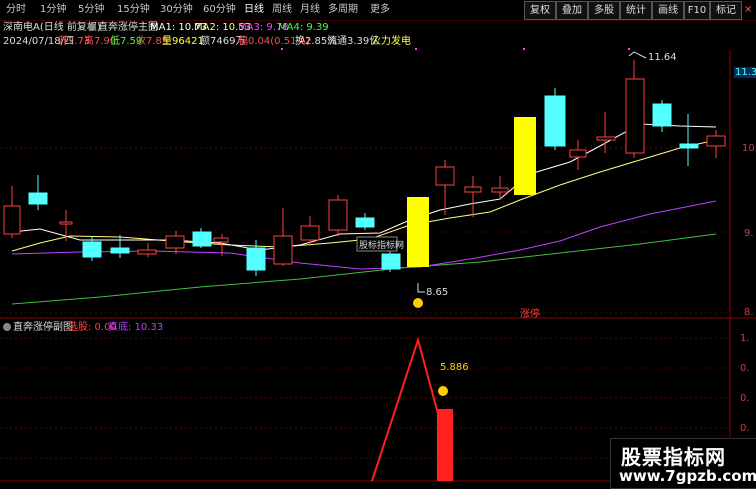 This screenshot has width=756, height=489. What do you see at coordinates (407, 409) in the screenshot?
I see `sub-signal-line` at bounding box center [407, 409].